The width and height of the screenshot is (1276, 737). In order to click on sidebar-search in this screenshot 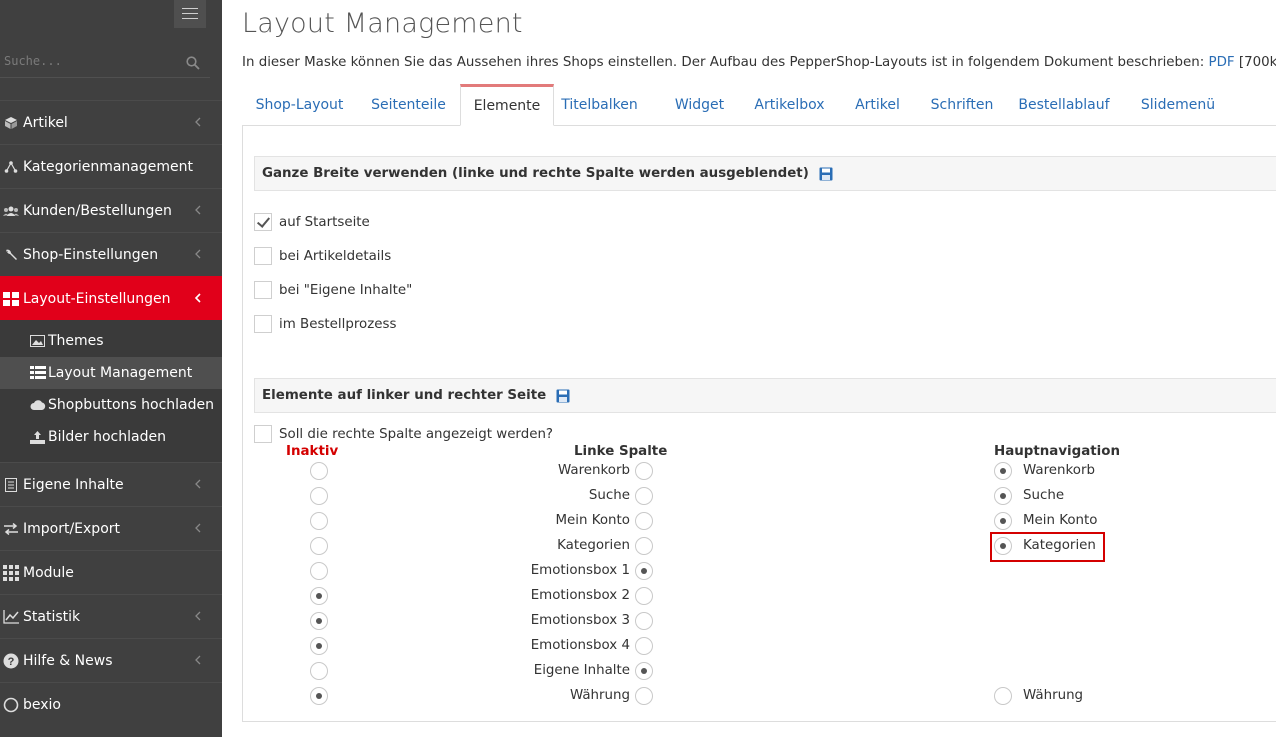, I will do `click(105, 61)`.